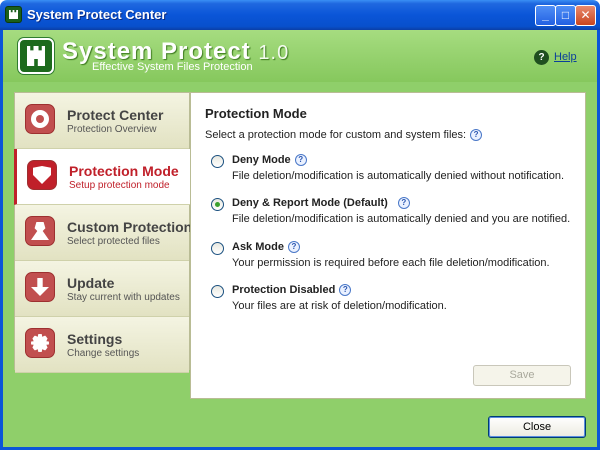 Image resolution: width=600 pixels, height=450 pixels. What do you see at coordinates (124, 171) in the screenshot?
I see `sidebar-item-title: Protection Mode` at bounding box center [124, 171].